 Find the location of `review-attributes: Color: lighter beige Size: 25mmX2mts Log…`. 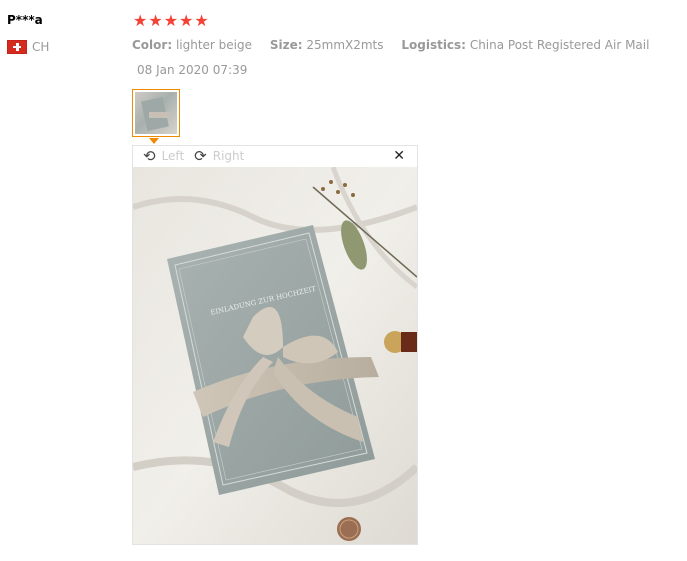

review-attributes: Color: lighter beige Size: 25mmX2mts Log… is located at coordinates (390, 45).